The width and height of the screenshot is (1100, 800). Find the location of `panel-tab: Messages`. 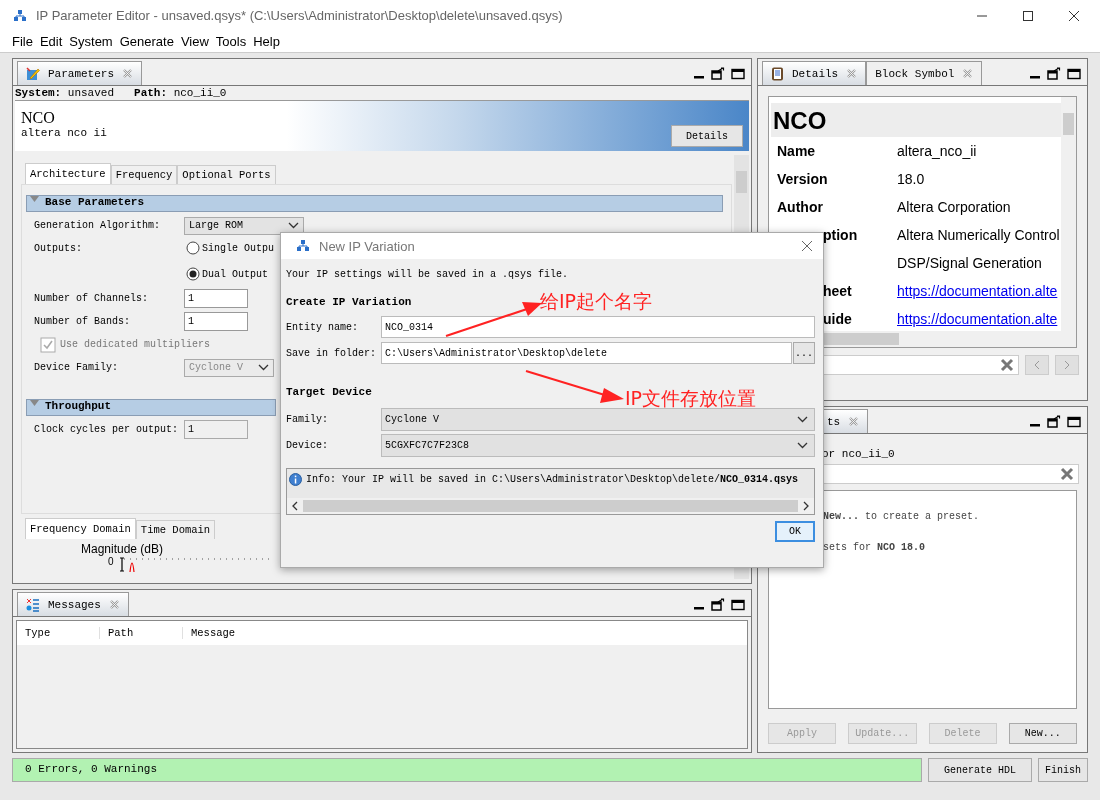

panel-tab: Messages is located at coordinates (73, 604).